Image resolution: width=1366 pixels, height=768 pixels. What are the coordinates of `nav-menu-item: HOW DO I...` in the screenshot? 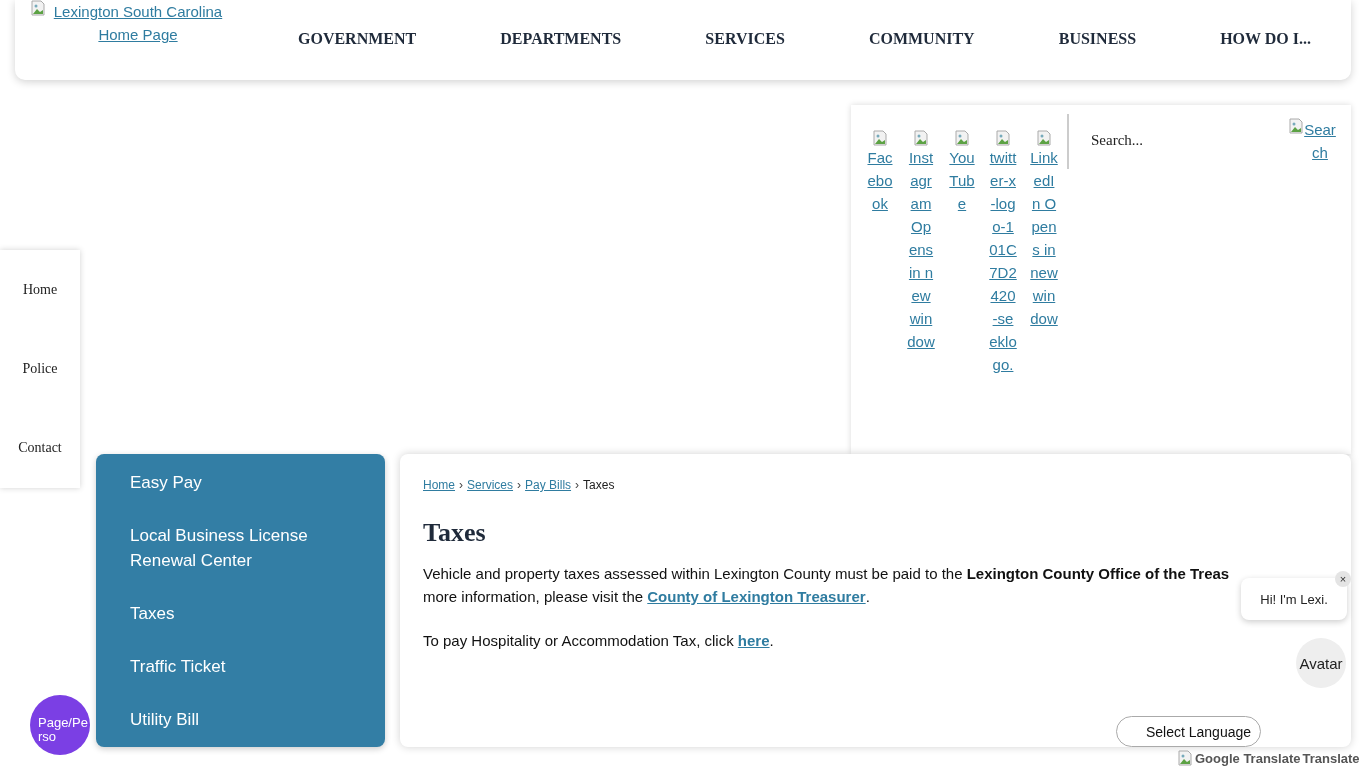 It's located at (1265, 39).